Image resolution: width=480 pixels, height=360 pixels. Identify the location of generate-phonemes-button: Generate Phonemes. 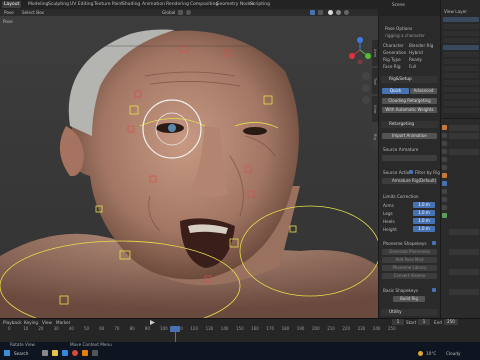
(409, 252).